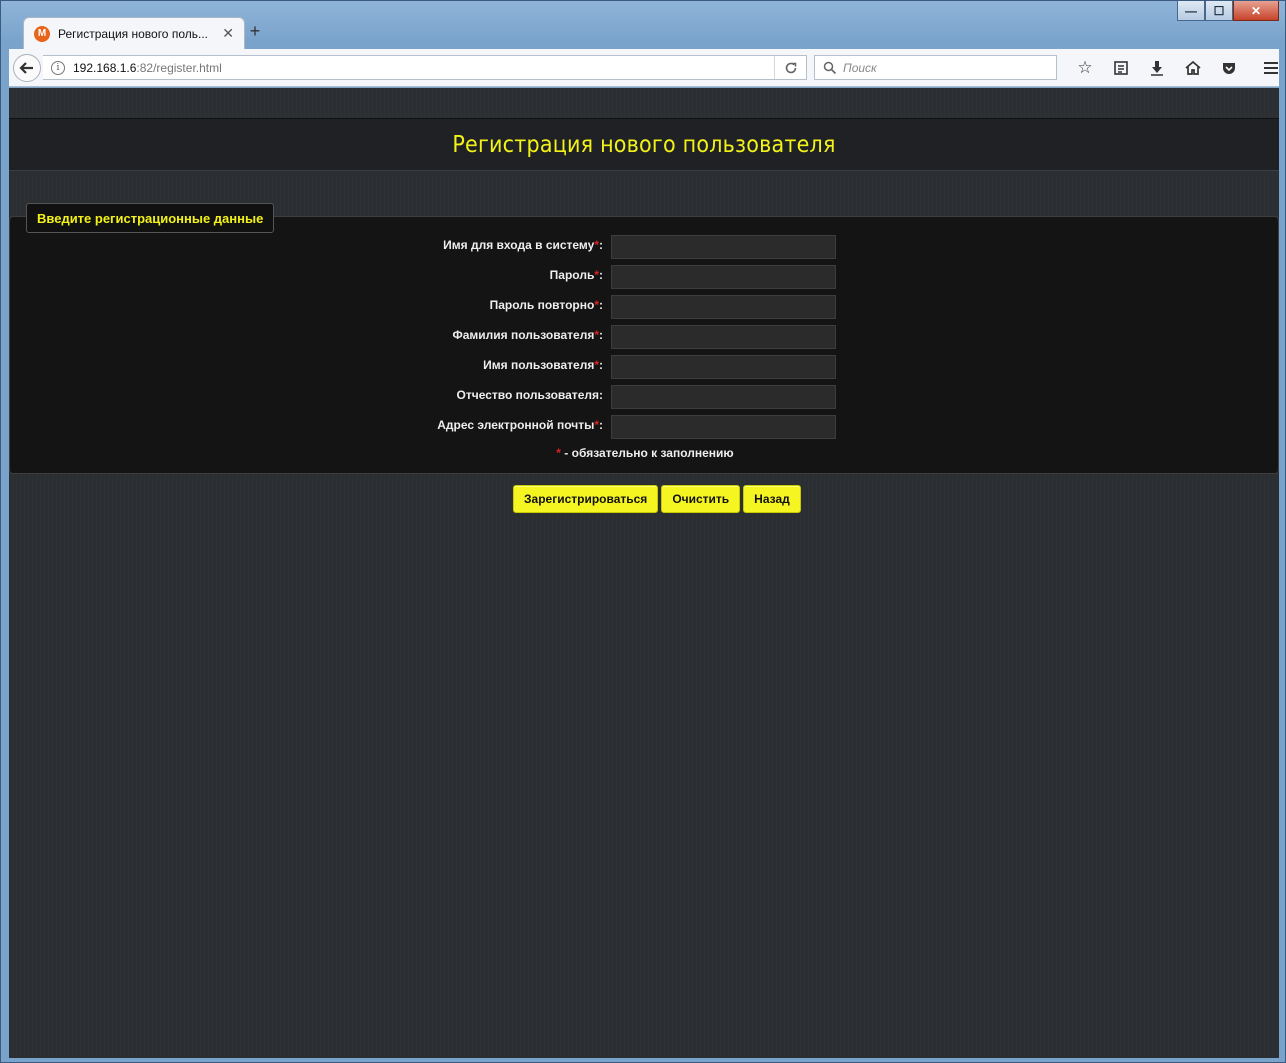  I want to click on form-row-login: Имя для входа в систему*:, so click(645, 247).